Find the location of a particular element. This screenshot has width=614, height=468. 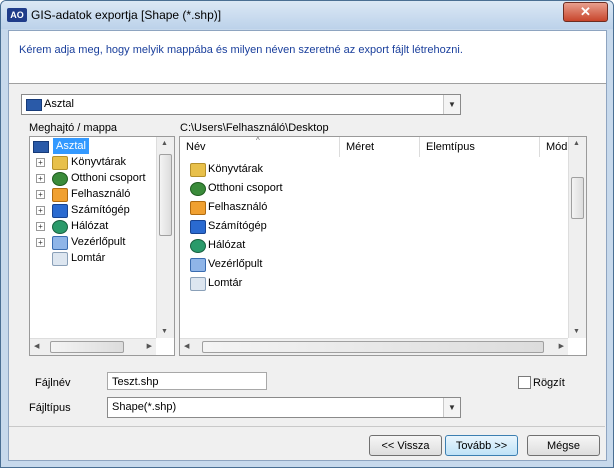

current-path: C:\Users\Felhasználó\Desktop is located at coordinates (254, 128).